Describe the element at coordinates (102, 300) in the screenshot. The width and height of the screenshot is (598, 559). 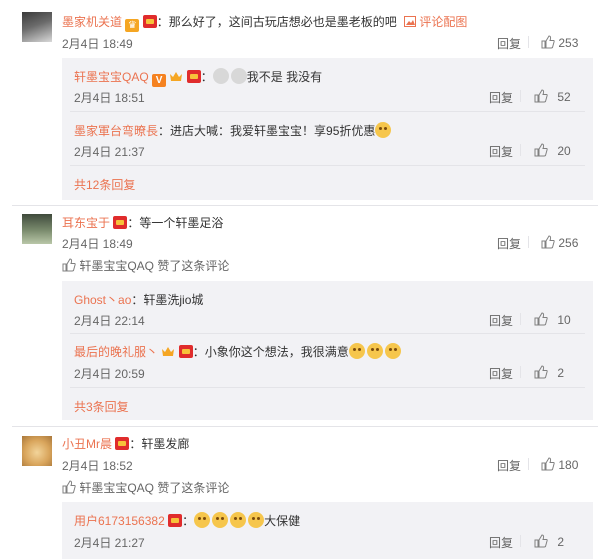
I see `reply-author: Ghost丶ao` at that location.